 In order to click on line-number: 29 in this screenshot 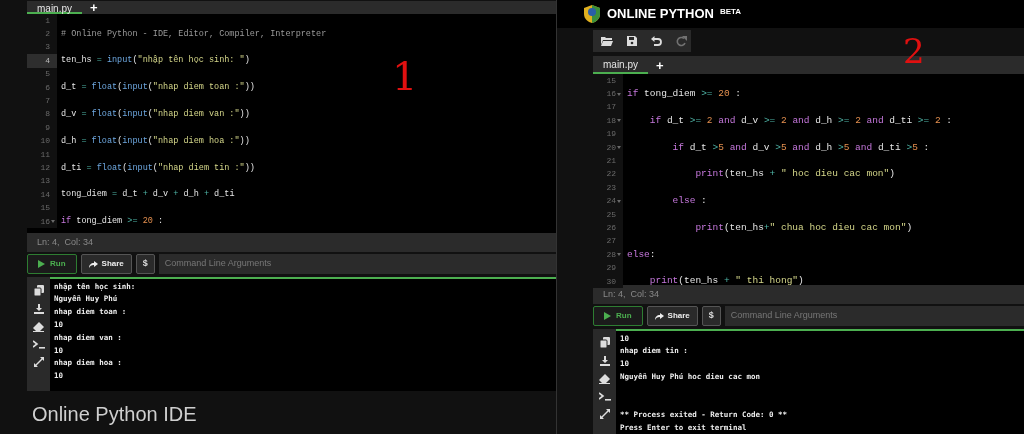, I will do `click(611, 268)`.